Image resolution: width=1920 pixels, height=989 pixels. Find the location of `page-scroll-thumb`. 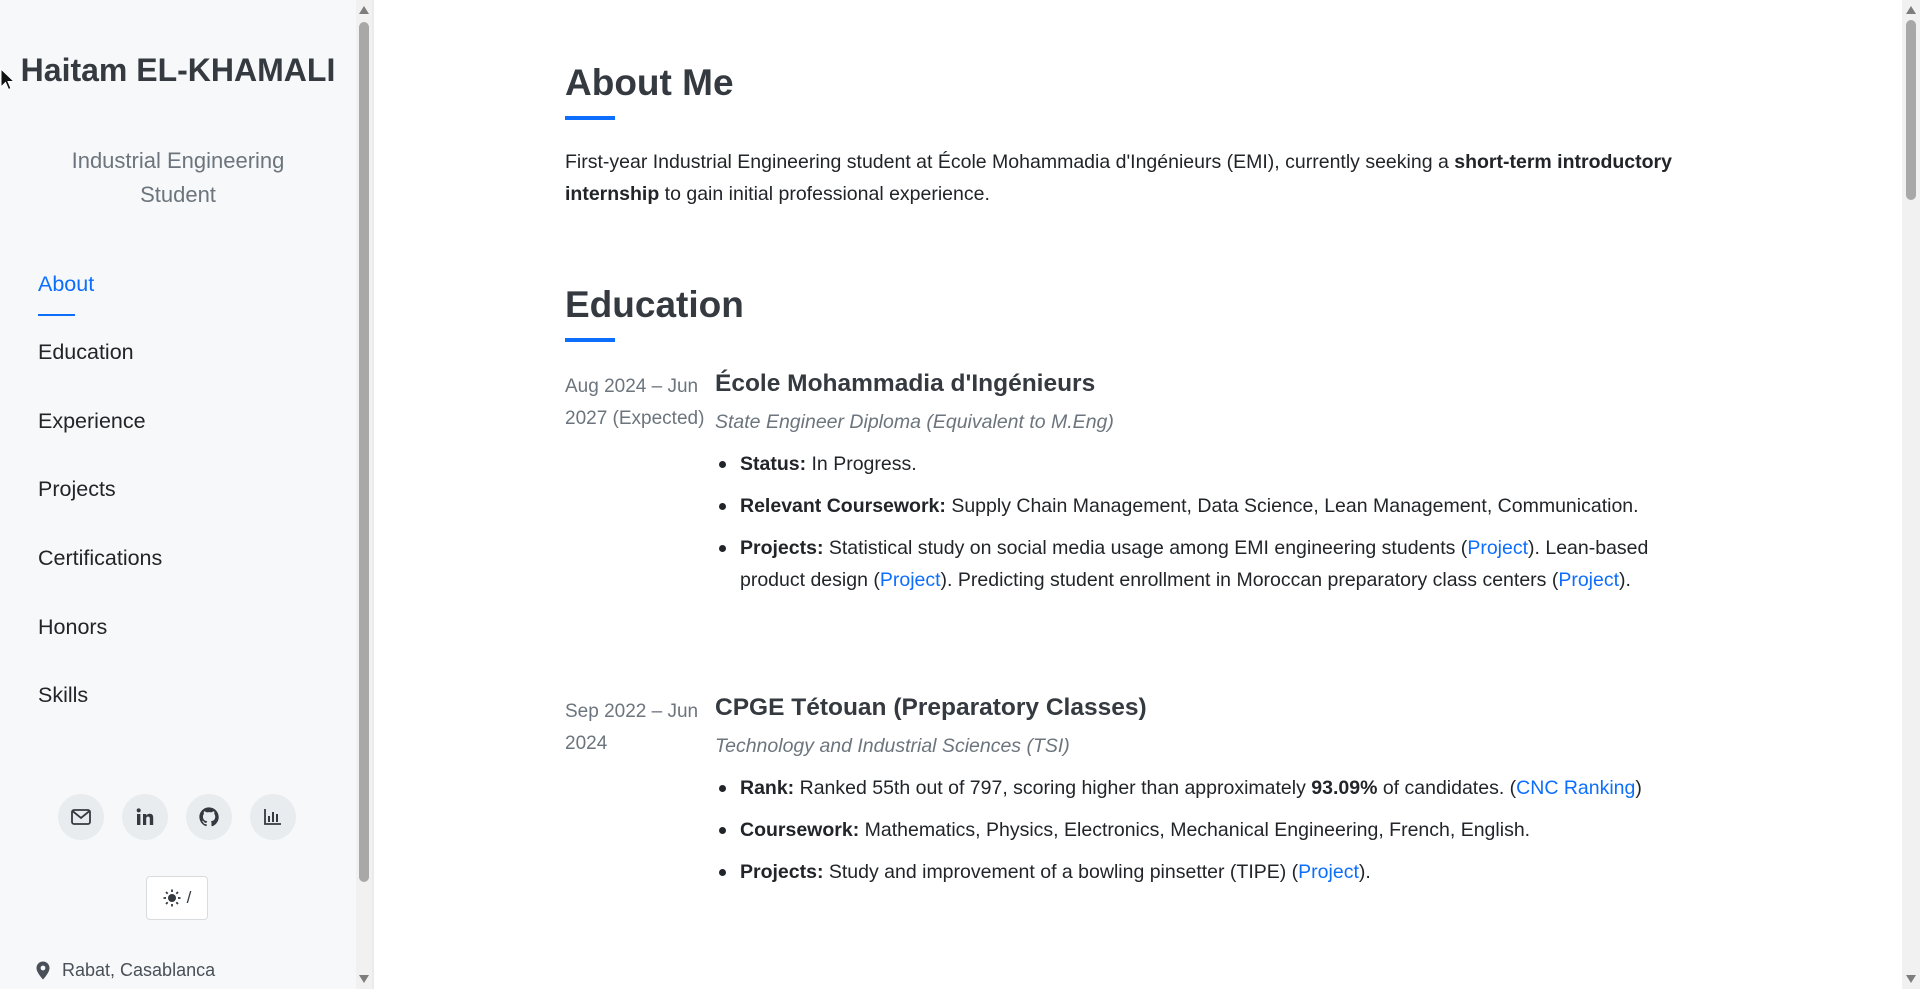

page-scroll-thumb is located at coordinates (1911, 110).